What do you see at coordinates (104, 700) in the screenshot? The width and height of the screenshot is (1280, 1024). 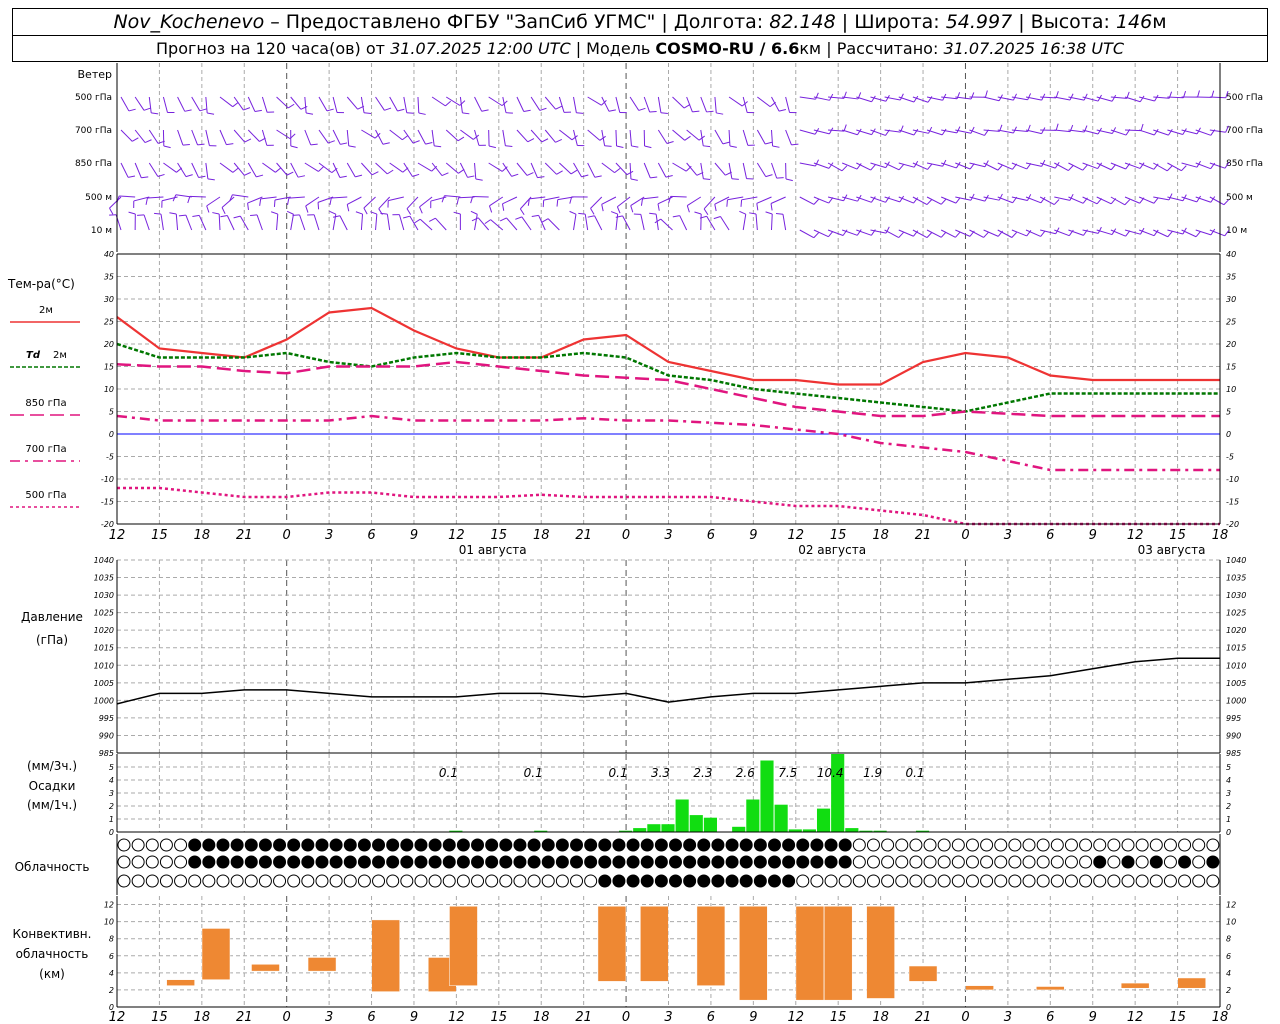 I see `y-tick-label: 1000` at bounding box center [104, 700].